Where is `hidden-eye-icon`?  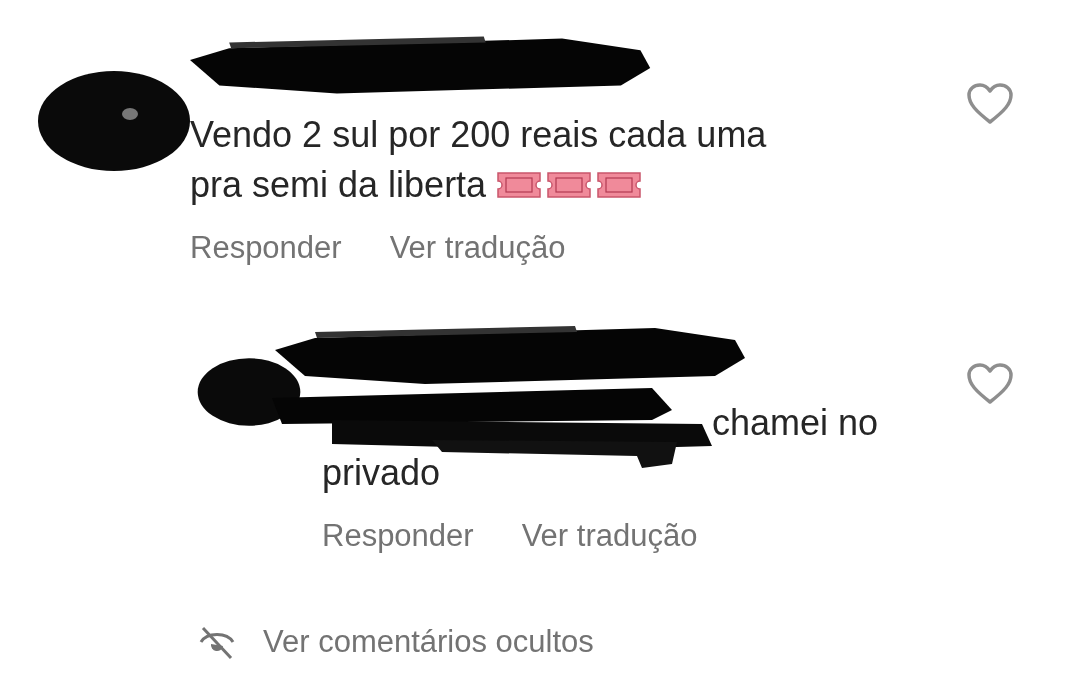 hidden-eye-icon is located at coordinates (217, 642).